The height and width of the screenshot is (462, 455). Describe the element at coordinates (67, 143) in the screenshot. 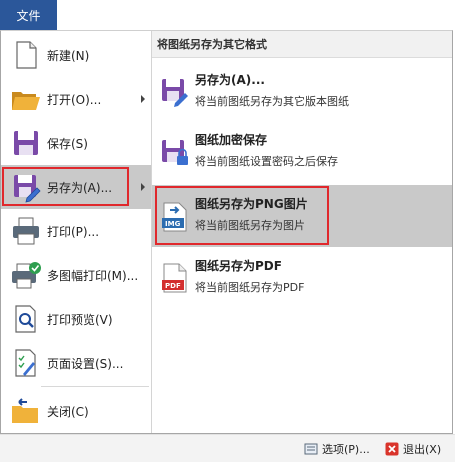

I see `menu-item-label: 保存(S)` at that location.